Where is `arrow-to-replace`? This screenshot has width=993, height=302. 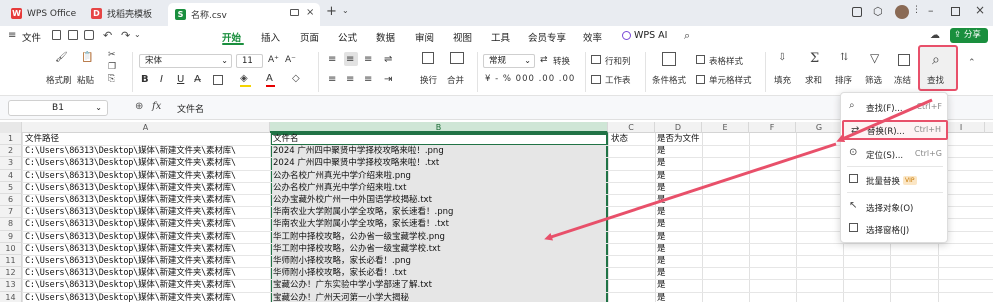 arrow-to-replace is located at coordinates (884, 120).